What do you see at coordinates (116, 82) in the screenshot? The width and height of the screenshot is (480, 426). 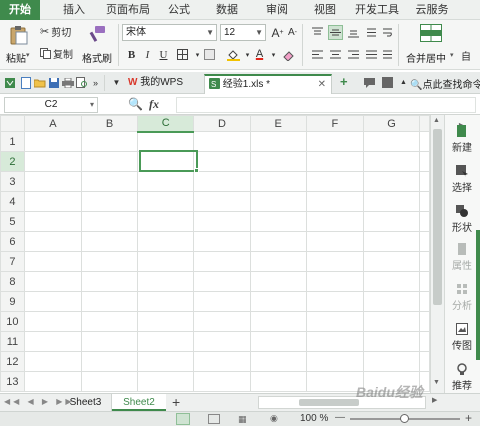 I see `chevron-down-icon: ▼` at bounding box center [116, 82].